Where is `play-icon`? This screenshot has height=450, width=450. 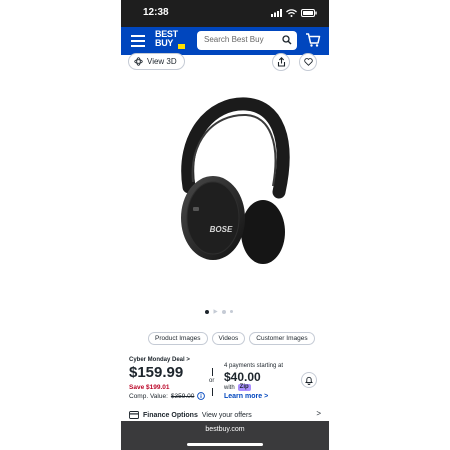 play-icon is located at coordinates (215, 311).